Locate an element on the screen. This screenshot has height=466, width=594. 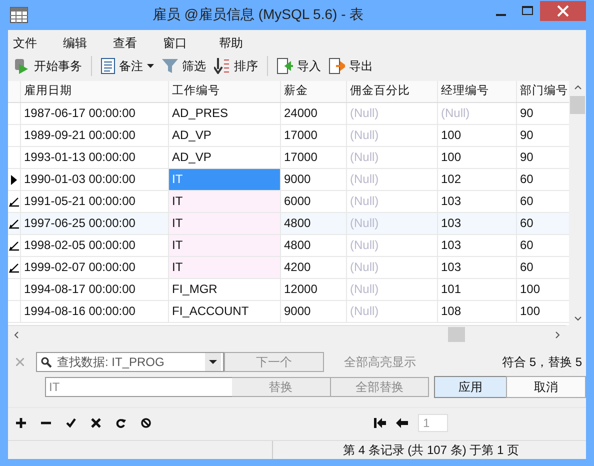
sort-icon is located at coordinates (222, 66).